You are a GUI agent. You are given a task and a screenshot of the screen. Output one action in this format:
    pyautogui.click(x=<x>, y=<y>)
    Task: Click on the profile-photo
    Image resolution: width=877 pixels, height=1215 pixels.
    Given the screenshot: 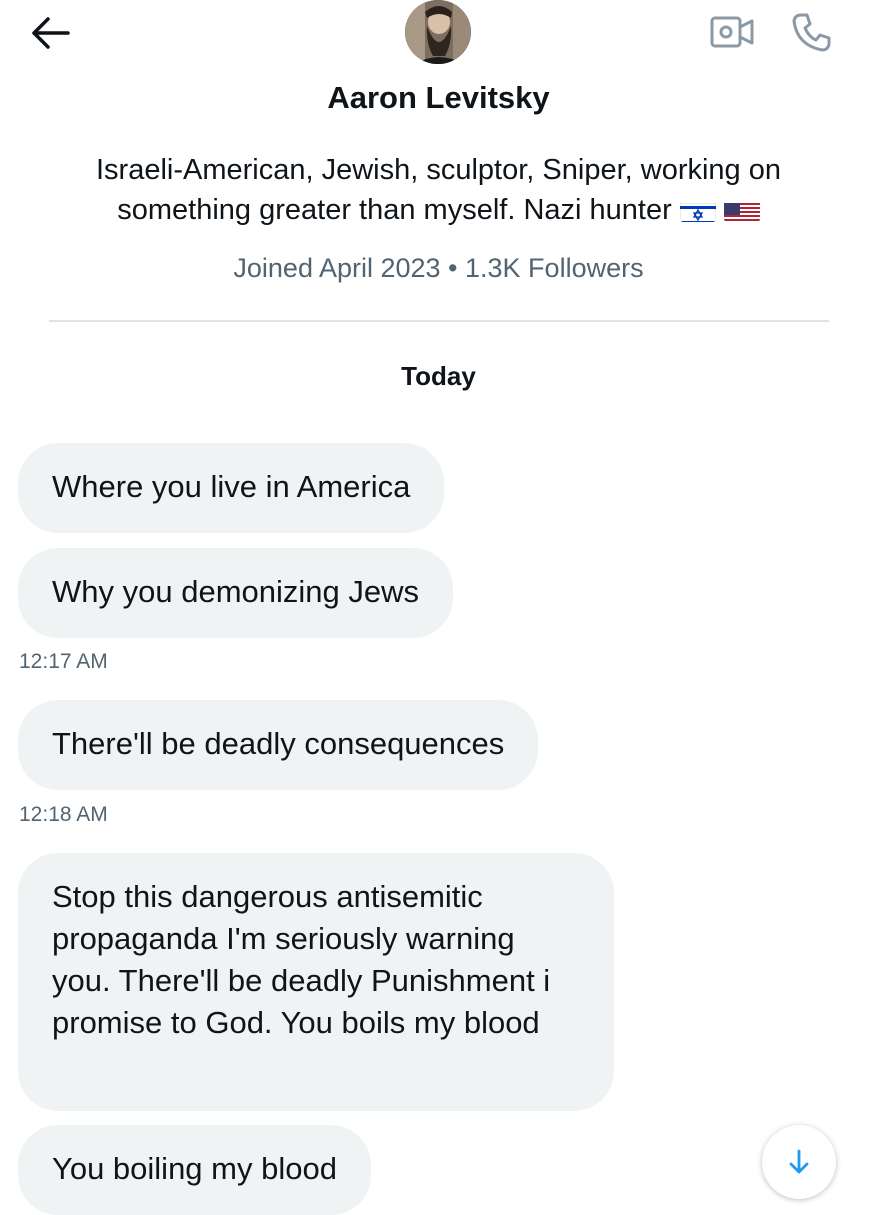 What is the action you would take?
    pyautogui.click(x=438, y=32)
    